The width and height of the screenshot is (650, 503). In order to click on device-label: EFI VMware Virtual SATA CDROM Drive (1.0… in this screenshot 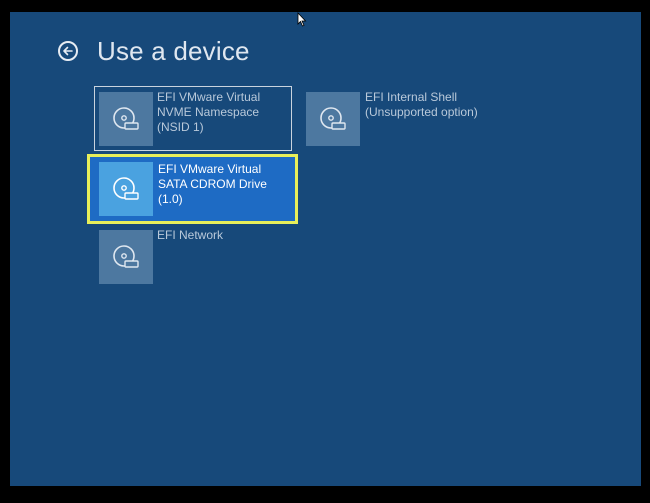, I will do `click(212, 184)`.